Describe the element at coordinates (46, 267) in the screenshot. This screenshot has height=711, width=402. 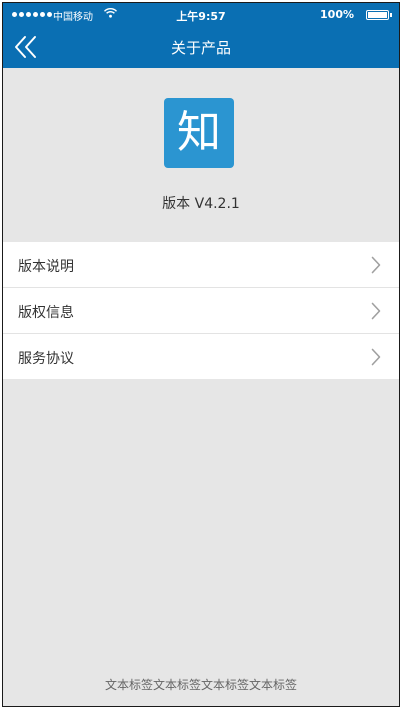
I see `menu-item-label: 版本说明` at that location.